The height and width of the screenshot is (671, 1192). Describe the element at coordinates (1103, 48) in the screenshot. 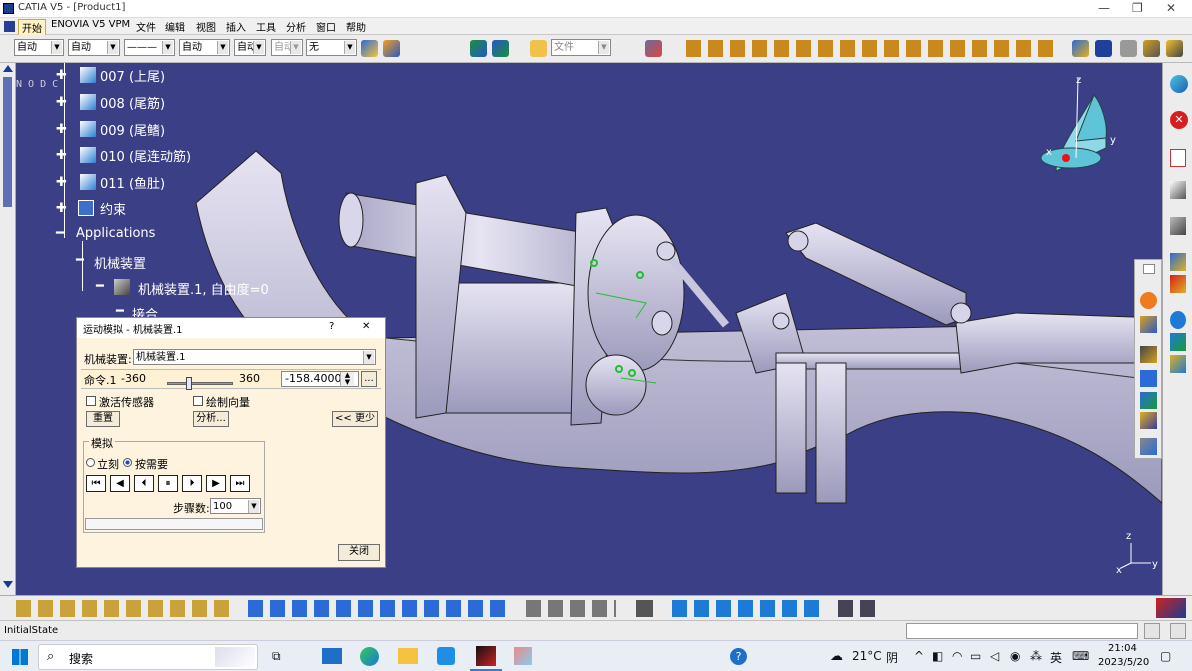

I see `grid-icon` at that location.